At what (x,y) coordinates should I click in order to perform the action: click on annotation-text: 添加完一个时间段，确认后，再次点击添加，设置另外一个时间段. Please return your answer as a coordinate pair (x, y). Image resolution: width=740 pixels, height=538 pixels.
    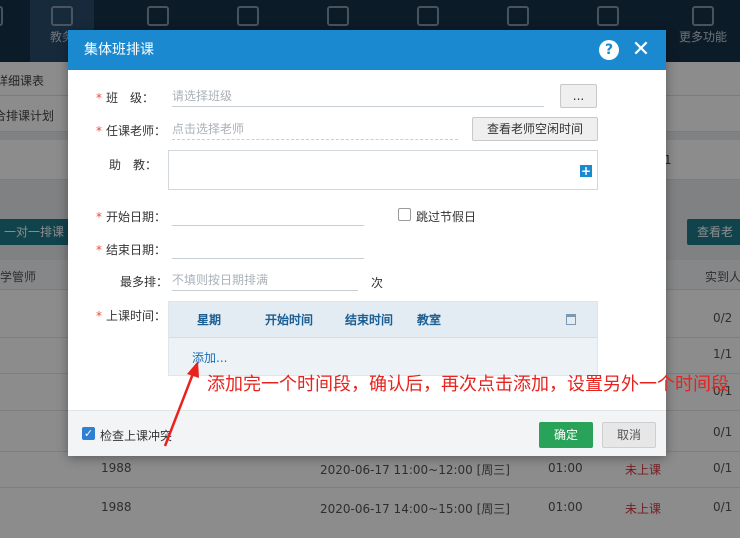
    Looking at the image, I should click on (468, 384).